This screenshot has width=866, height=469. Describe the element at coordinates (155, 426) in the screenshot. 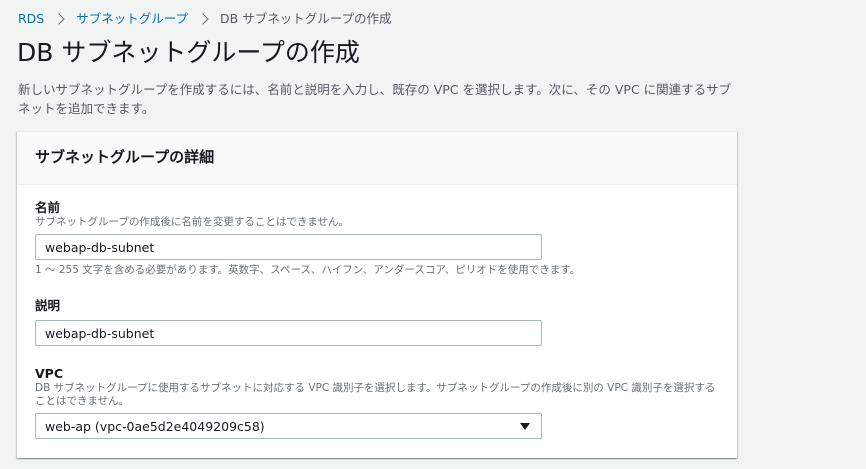

I see `vpc-selected-value: web-ap (vpc-0ae5d2e4049209c58)` at that location.